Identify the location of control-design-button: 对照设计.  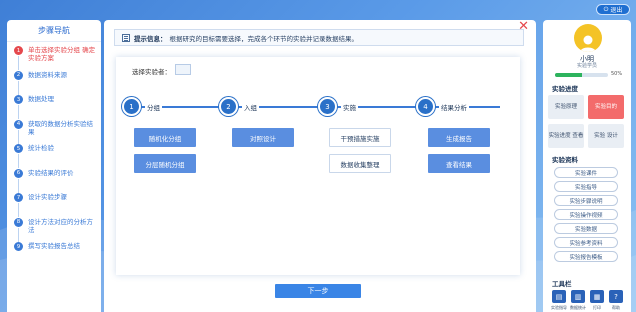
(263, 137).